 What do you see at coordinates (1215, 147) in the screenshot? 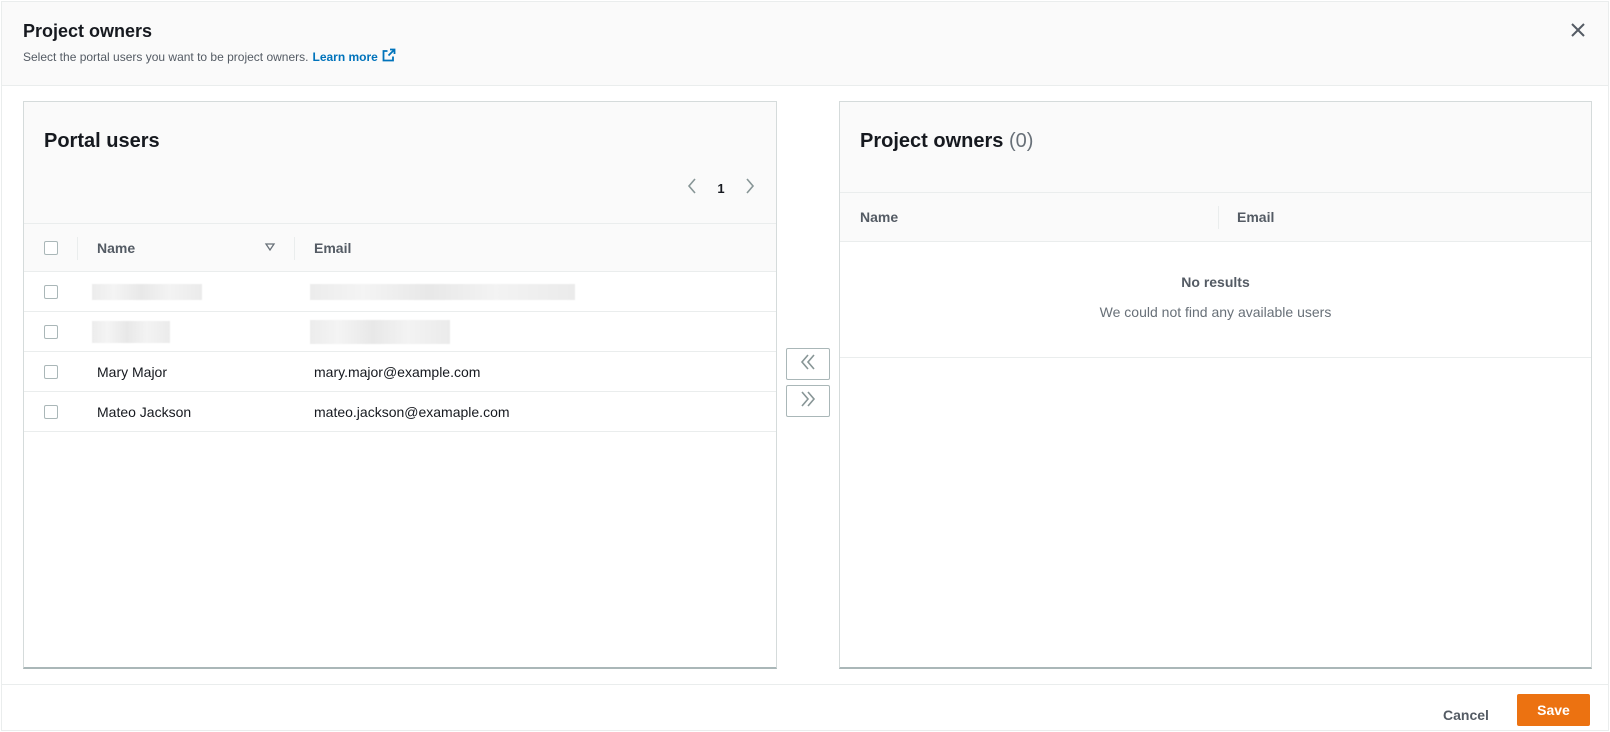
I see `project-owners-header: Project owners (0)` at bounding box center [1215, 147].